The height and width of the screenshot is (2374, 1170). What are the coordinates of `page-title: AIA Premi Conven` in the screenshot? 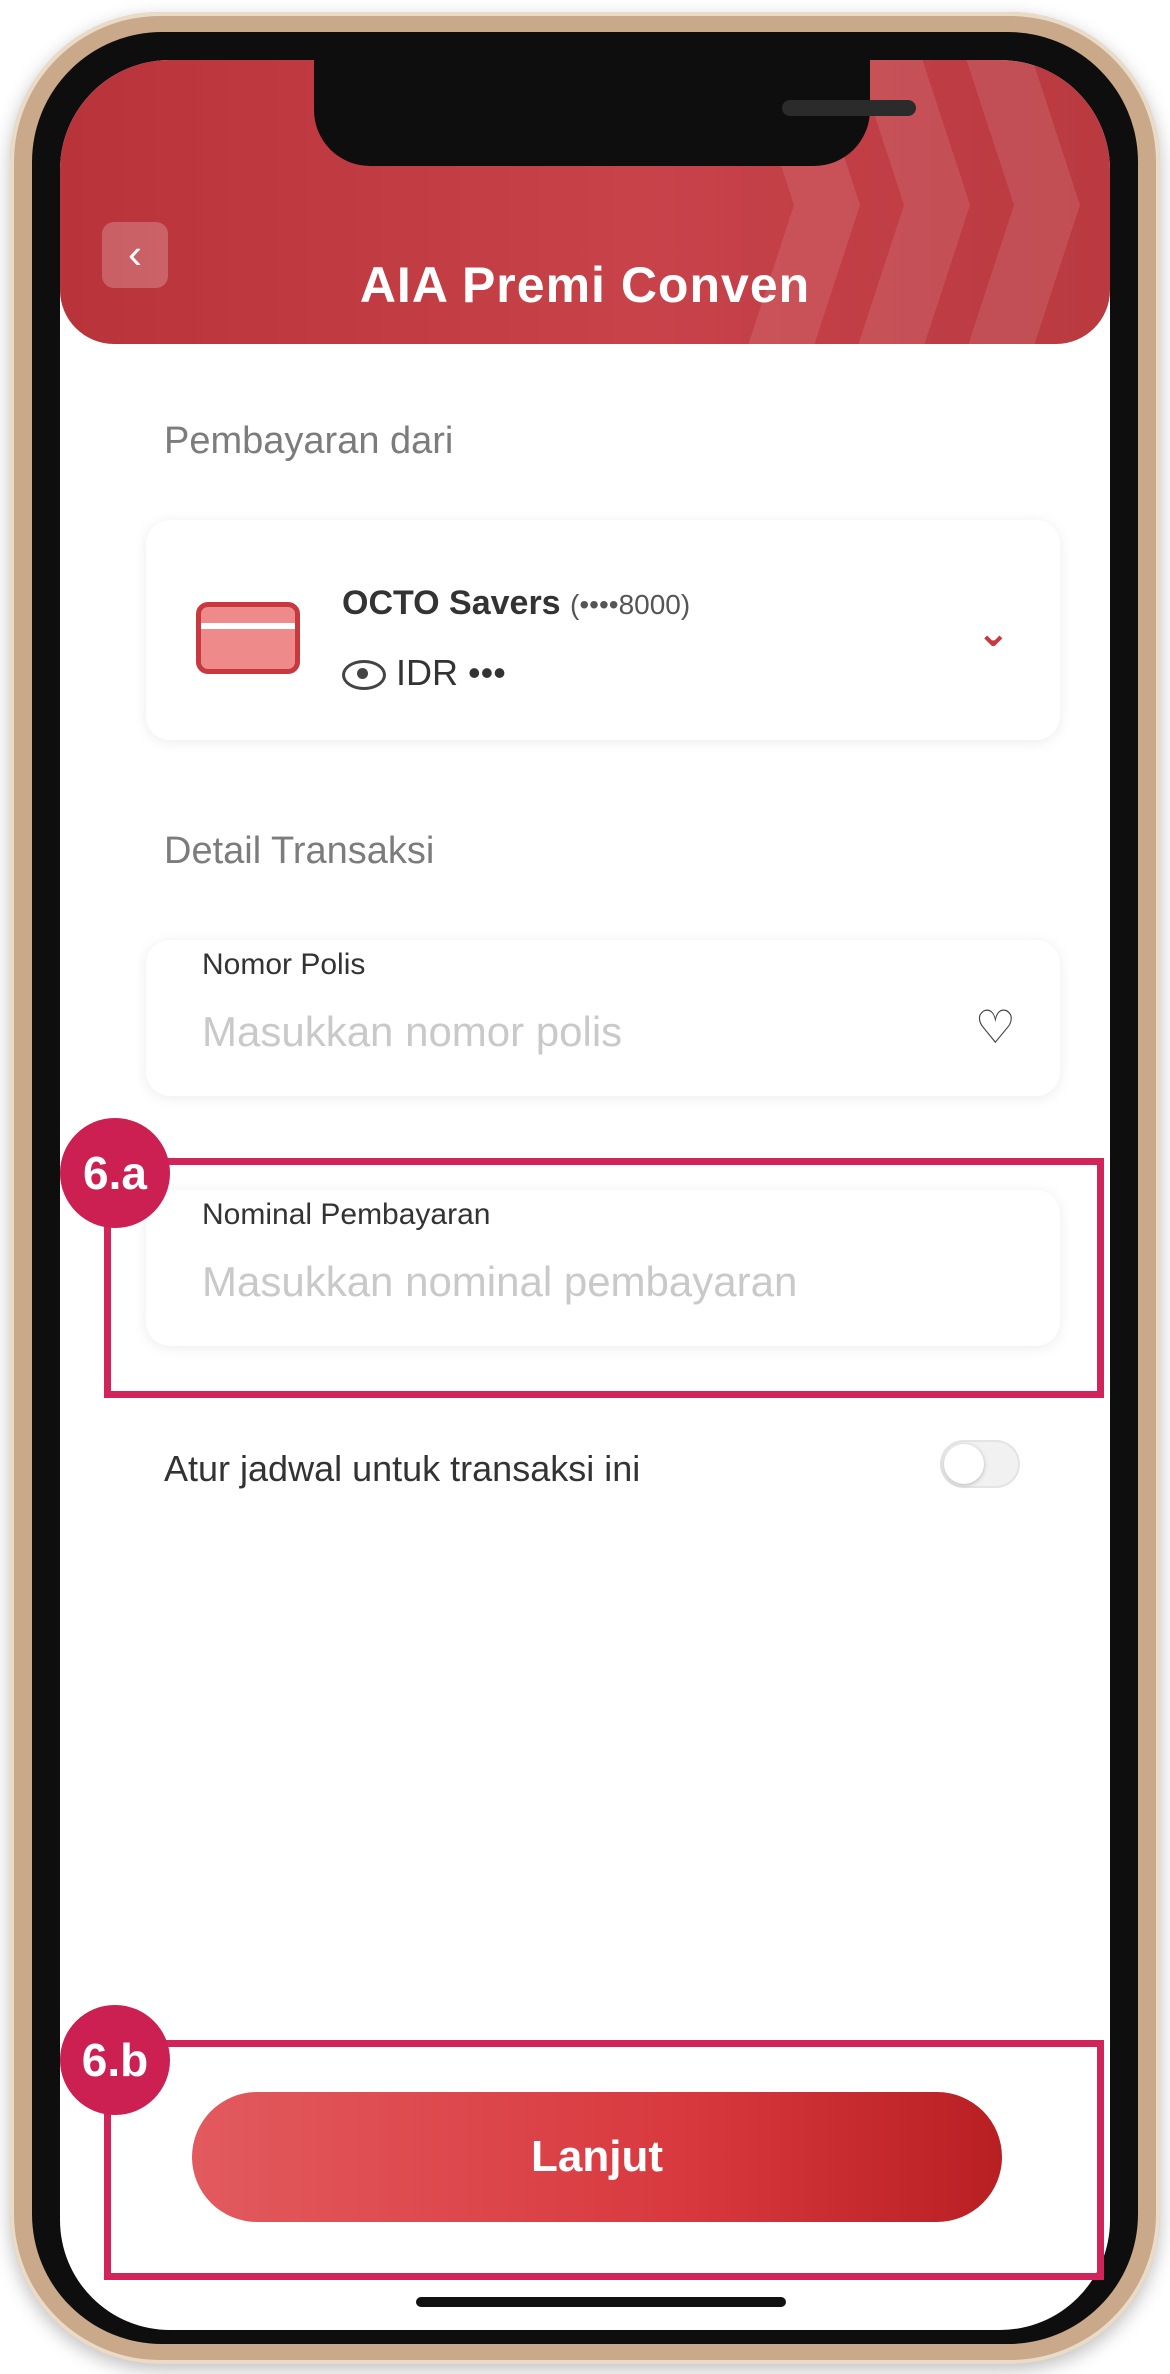 It's located at (585, 285).